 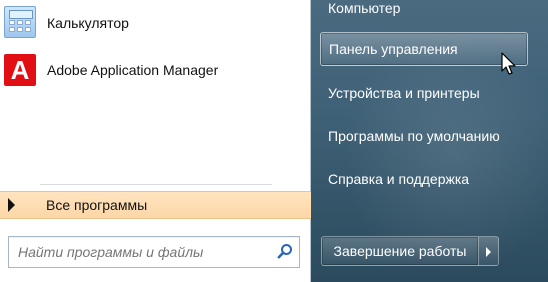 What do you see at coordinates (489, 251) in the screenshot?
I see `shutdown-options-arrow-icon` at bounding box center [489, 251].